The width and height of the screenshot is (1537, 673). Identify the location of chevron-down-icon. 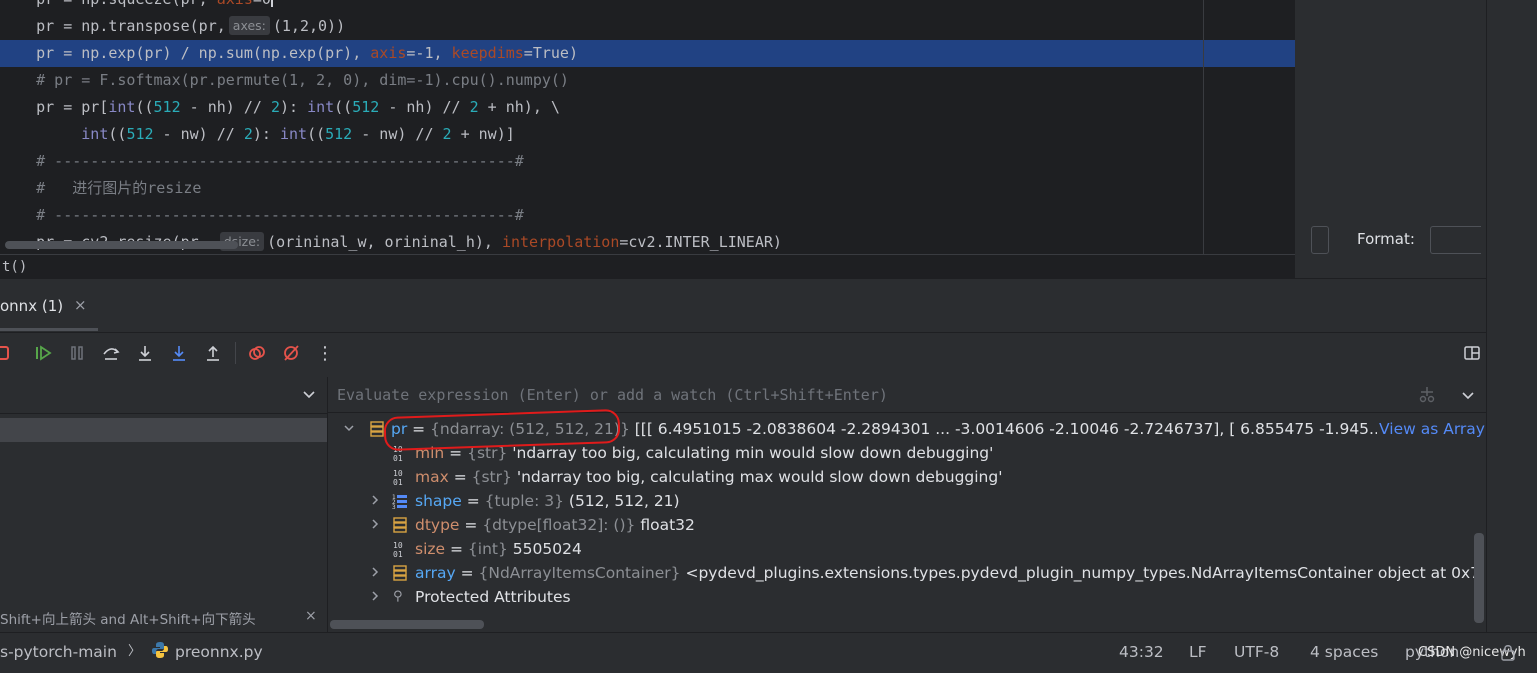
(309, 393).